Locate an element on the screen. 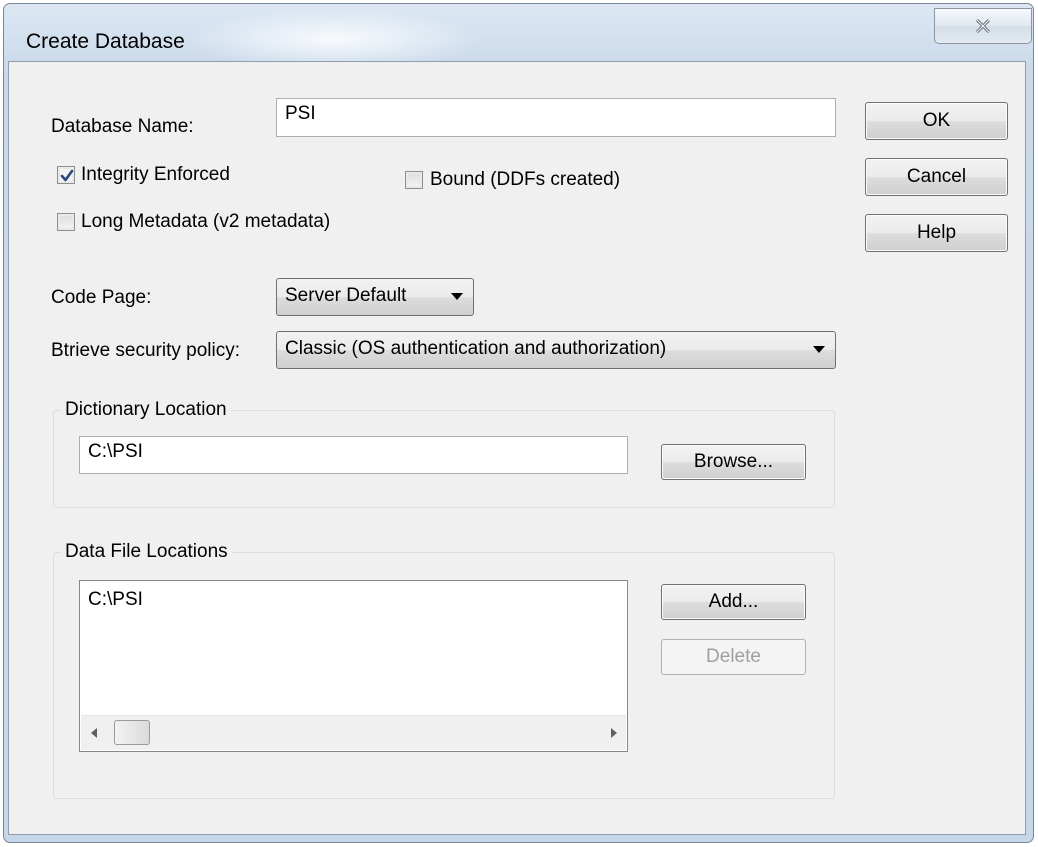 The width and height of the screenshot is (1038, 847). long-metadata-label: Long Metadata (v2 metadata) is located at coordinates (205, 222).